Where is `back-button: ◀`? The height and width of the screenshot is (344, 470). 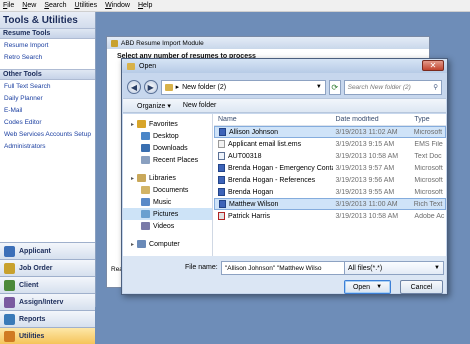 back-button: ◀ is located at coordinates (134, 87).